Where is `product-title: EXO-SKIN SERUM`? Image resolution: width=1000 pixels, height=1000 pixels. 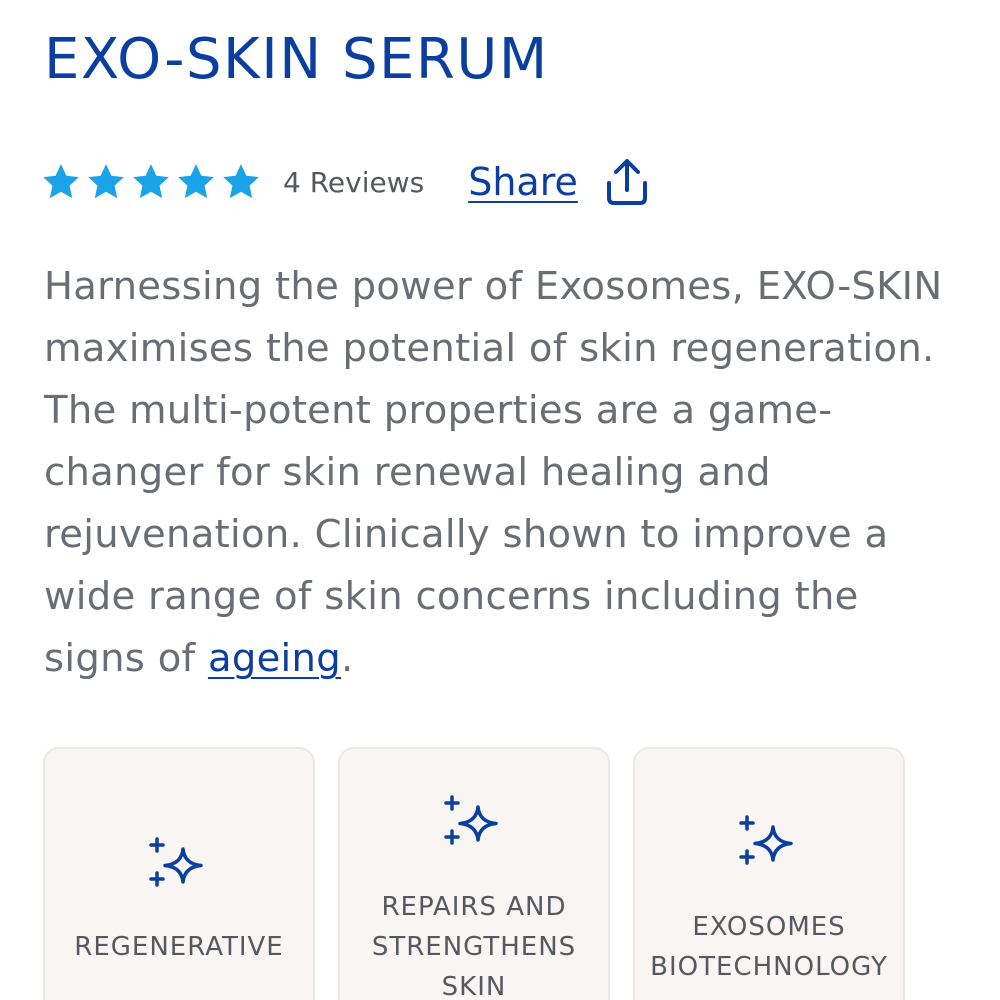
product-title: EXO-SKIN SERUM is located at coordinates (296, 59).